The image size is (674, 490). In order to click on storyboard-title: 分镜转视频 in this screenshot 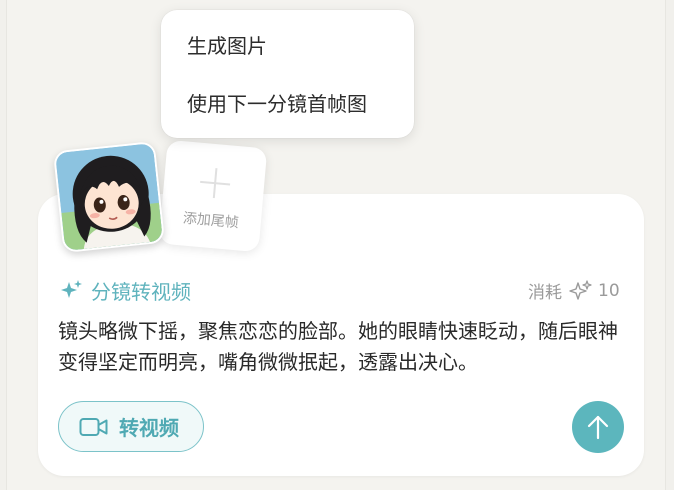, I will do `click(125, 290)`.